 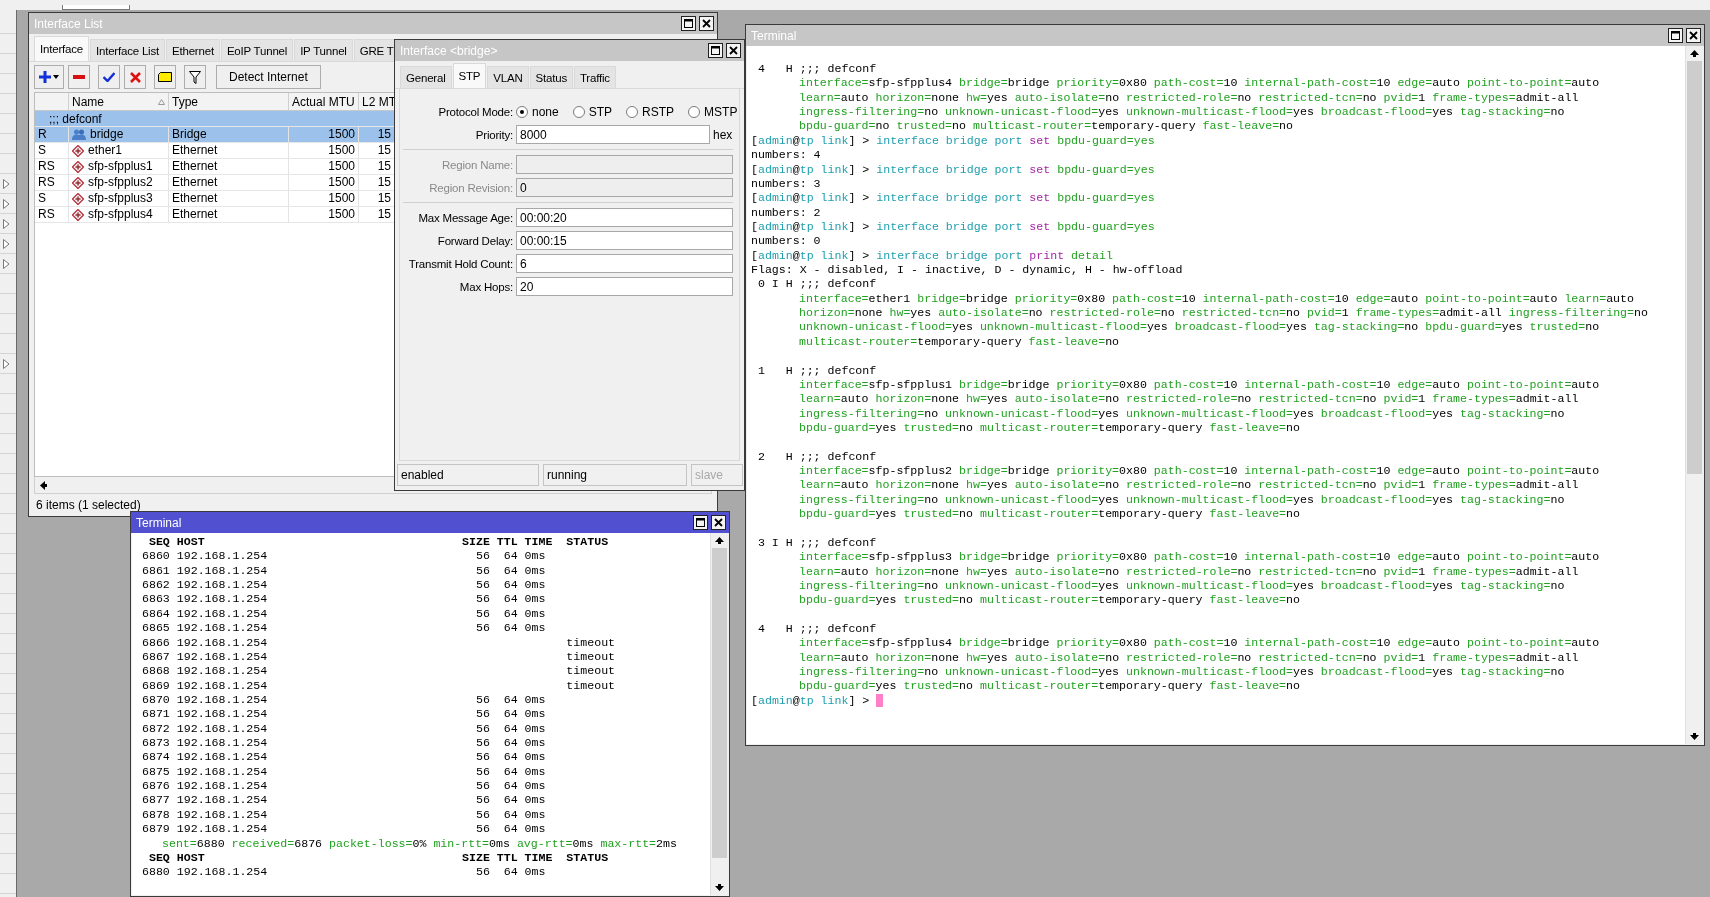 What do you see at coordinates (594, 77) in the screenshot?
I see `tab: Traffic` at bounding box center [594, 77].